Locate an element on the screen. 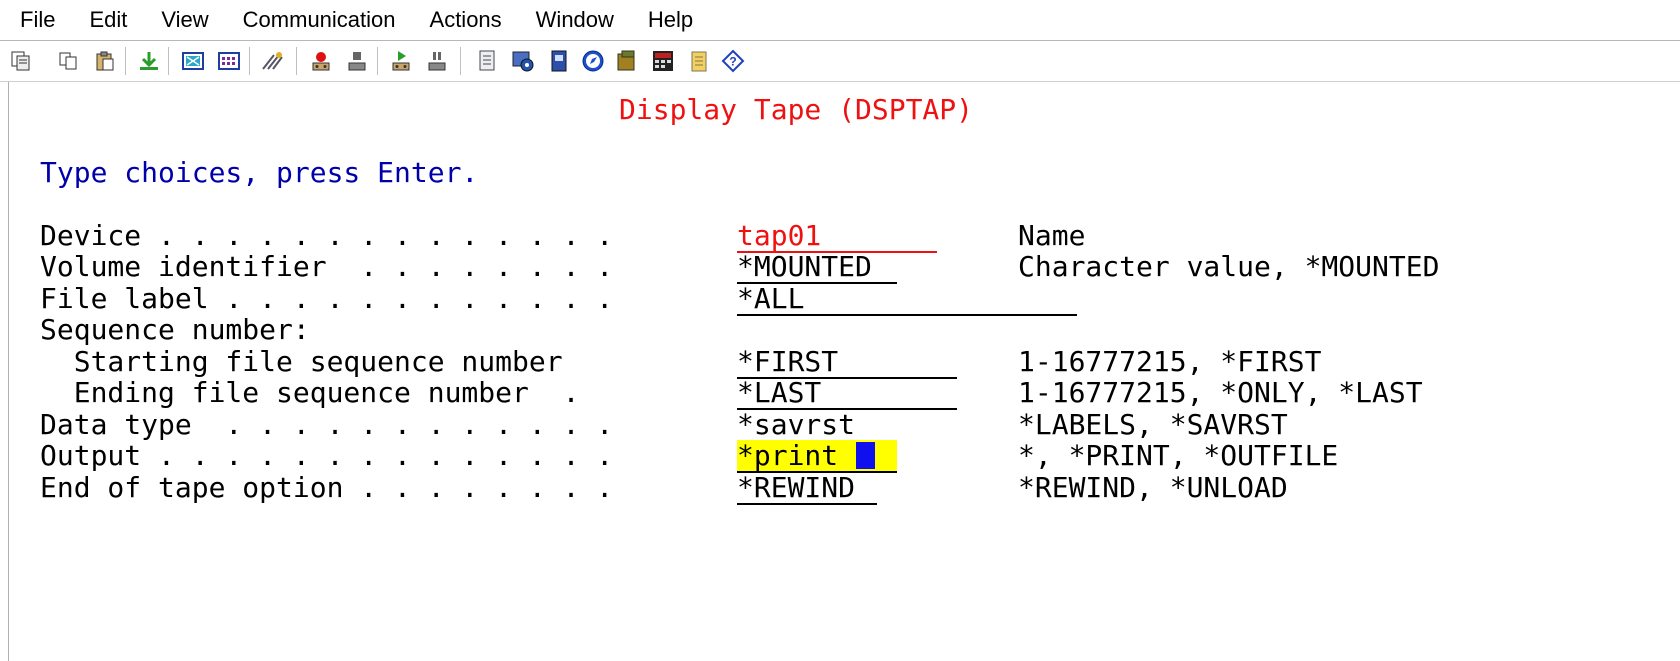  print-icon is located at coordinates (559, 61).